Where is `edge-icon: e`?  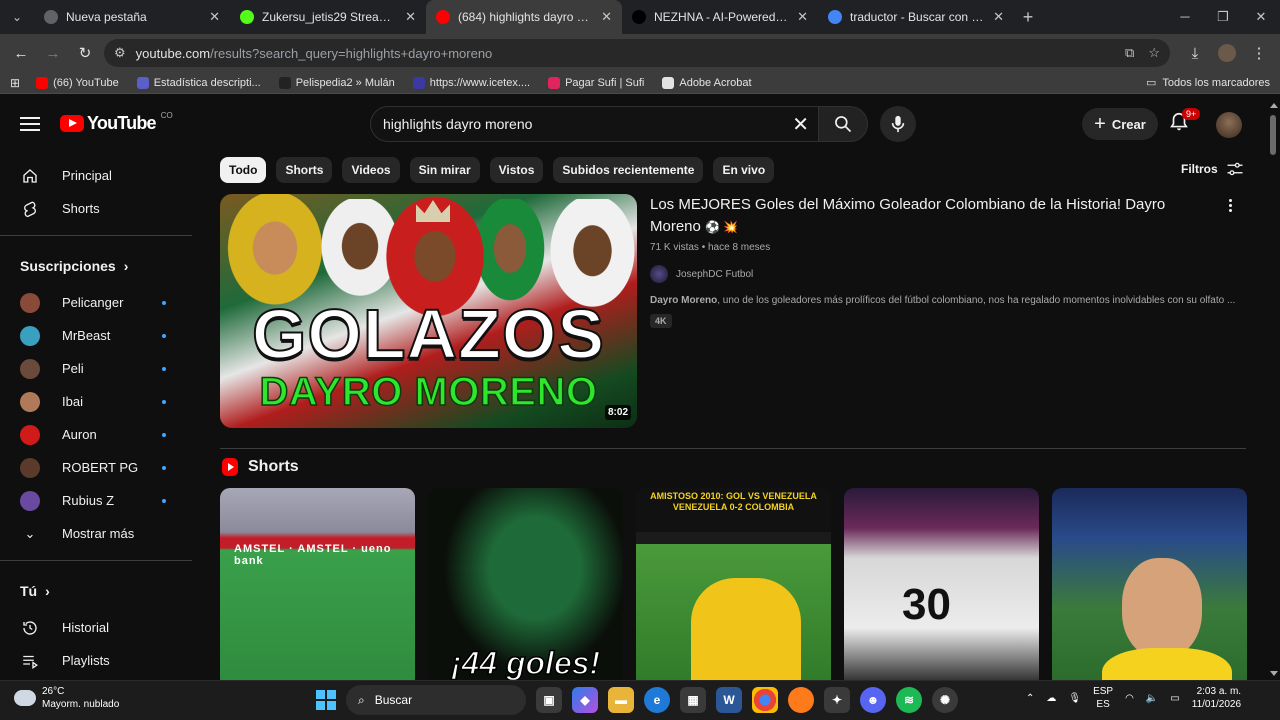
edge-icon: e is located at coordinates (657, 700).